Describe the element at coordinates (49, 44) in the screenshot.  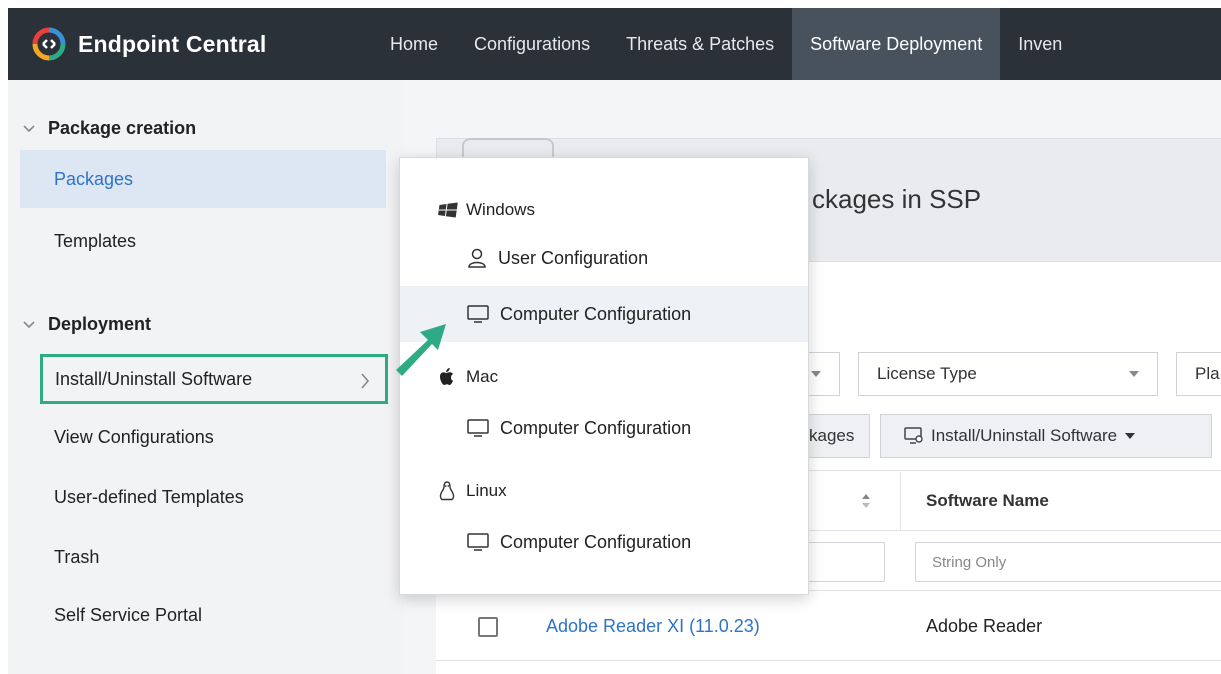
I see `endpoint-central-logo-icon` at that location.